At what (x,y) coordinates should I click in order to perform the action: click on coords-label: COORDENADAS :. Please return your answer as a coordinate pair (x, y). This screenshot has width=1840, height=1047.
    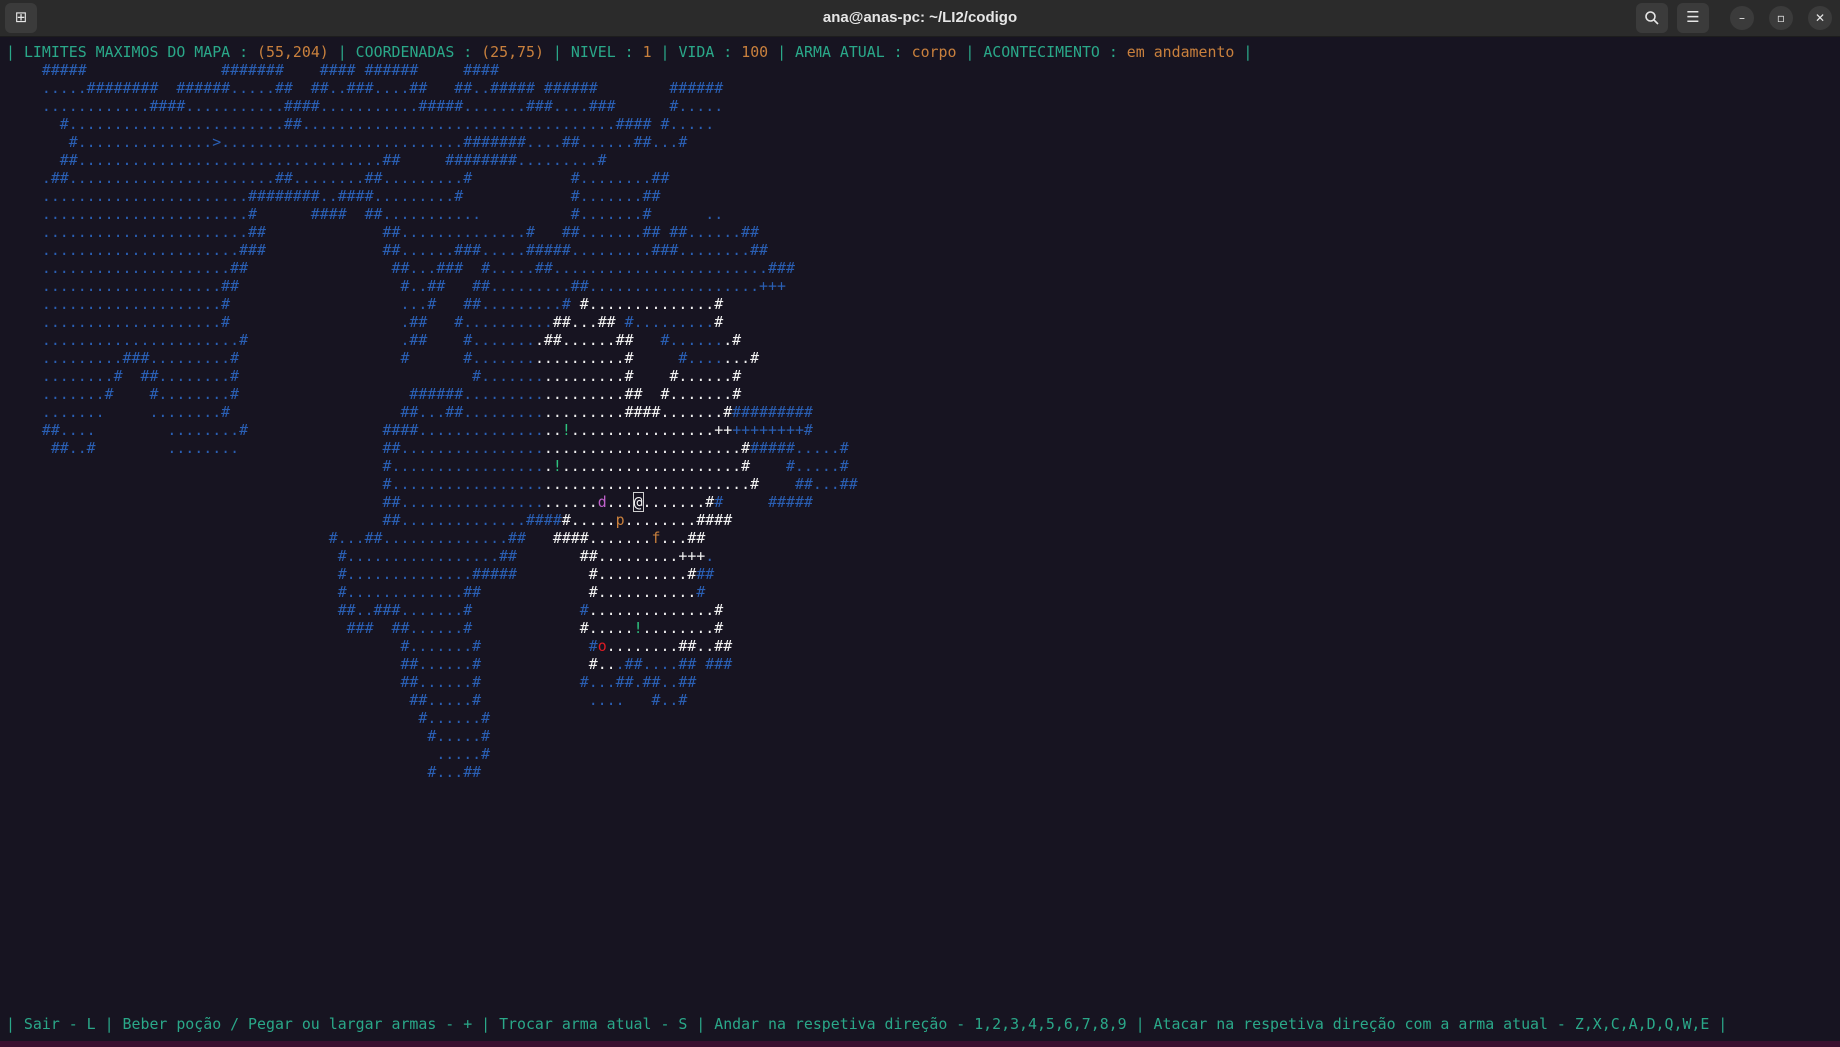
    Looking at the image, I should click on (414, 52).